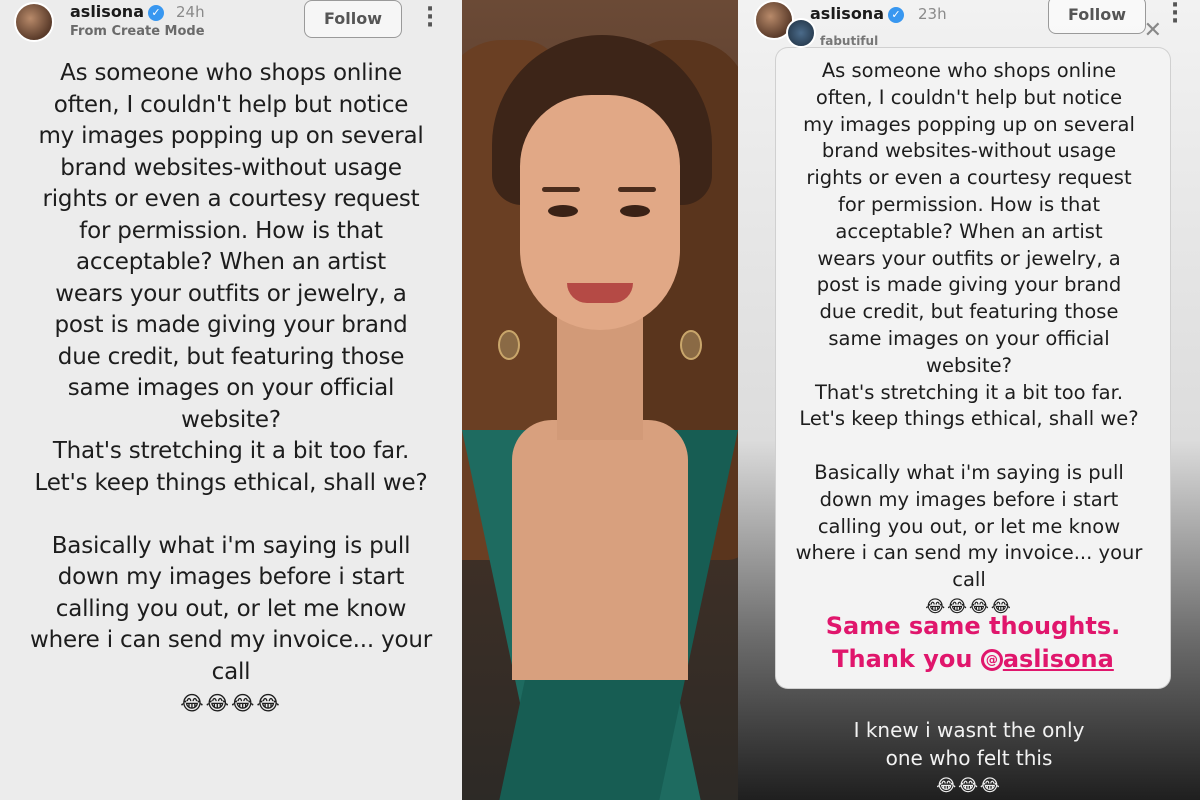 Image resolution: width=1200 pixels, height=800 pixels. I want to click on mention-text: aslisona, so click(1058, 659).